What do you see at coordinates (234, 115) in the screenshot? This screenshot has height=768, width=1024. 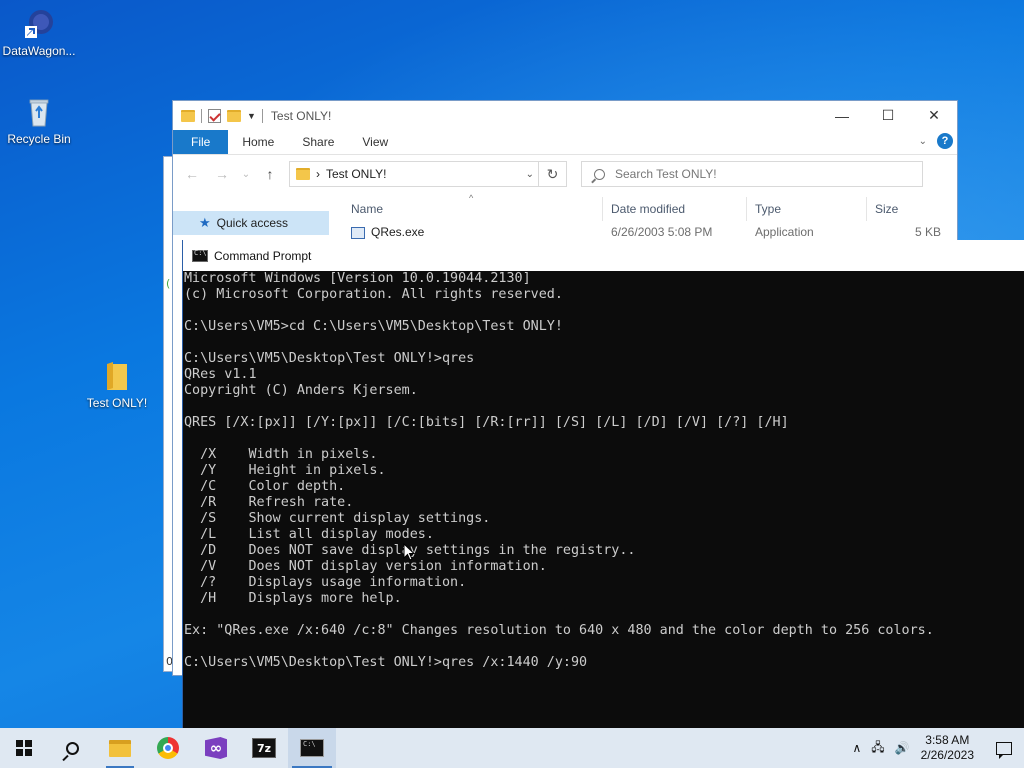 I see `new-folder-icon` at bounding box center [234, 115].